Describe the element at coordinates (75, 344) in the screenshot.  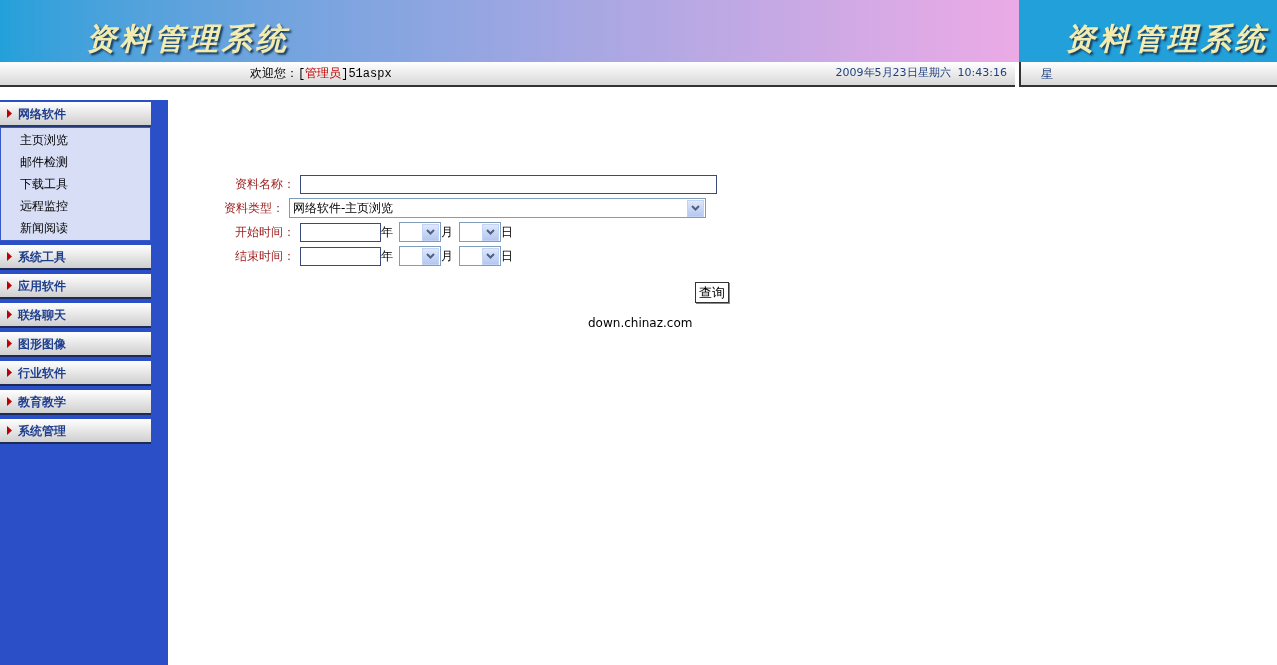
I see `menu-header: 图形图像` at that location.